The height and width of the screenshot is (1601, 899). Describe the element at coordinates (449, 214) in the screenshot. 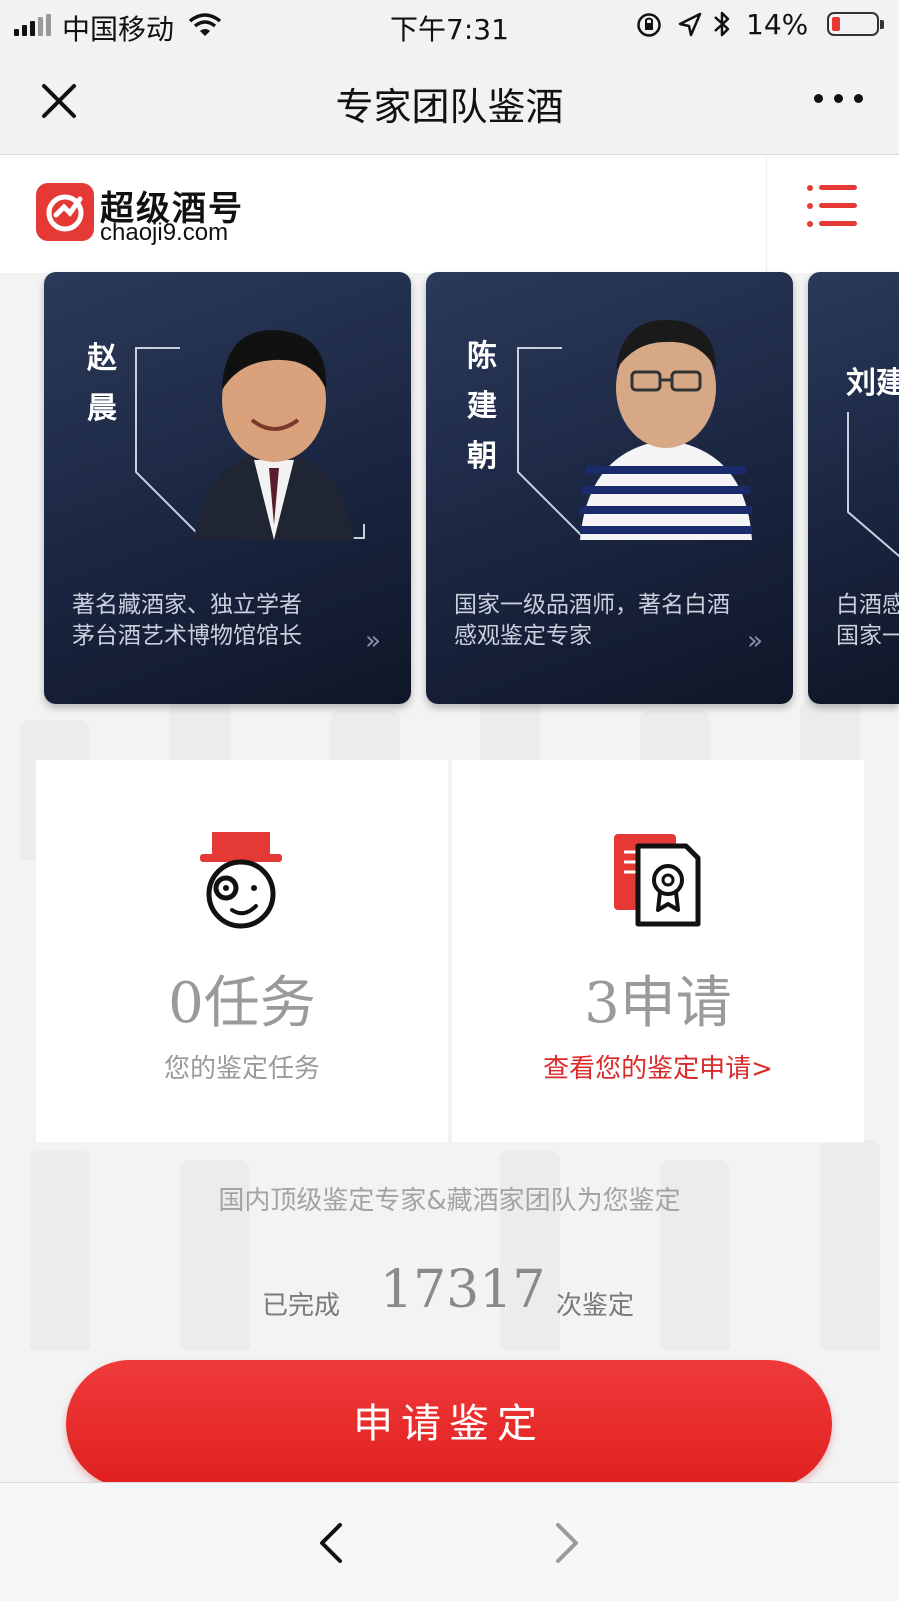

I see `site-header: 超级酒号 chaoji9.com` at that location.